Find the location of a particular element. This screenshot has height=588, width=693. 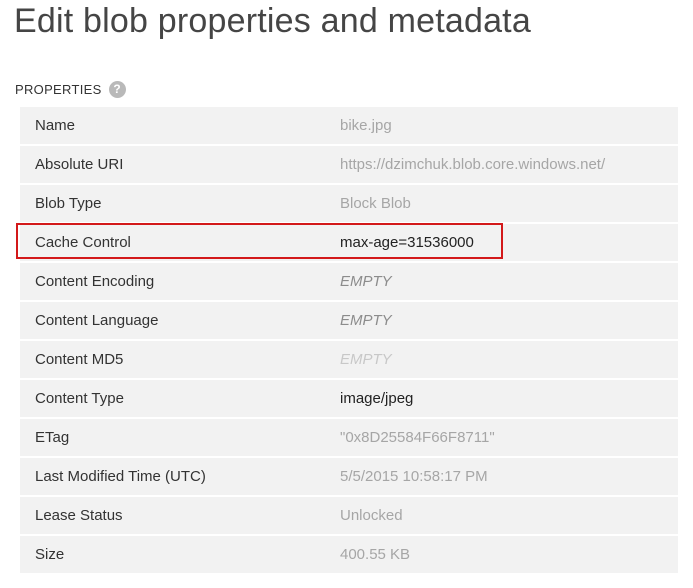

property-row-content-type: Content Type image/jpeg is located at coordinates (349, 398).